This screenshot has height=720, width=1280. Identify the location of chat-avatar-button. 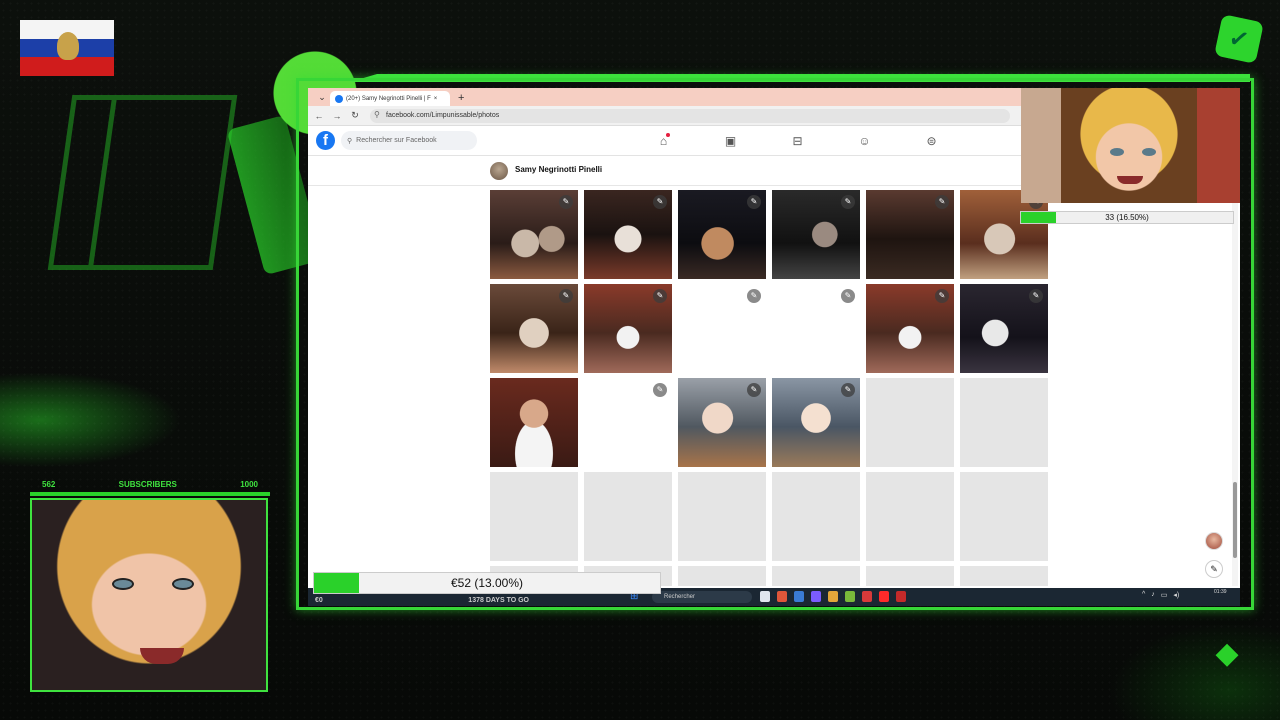
(1214, 541).